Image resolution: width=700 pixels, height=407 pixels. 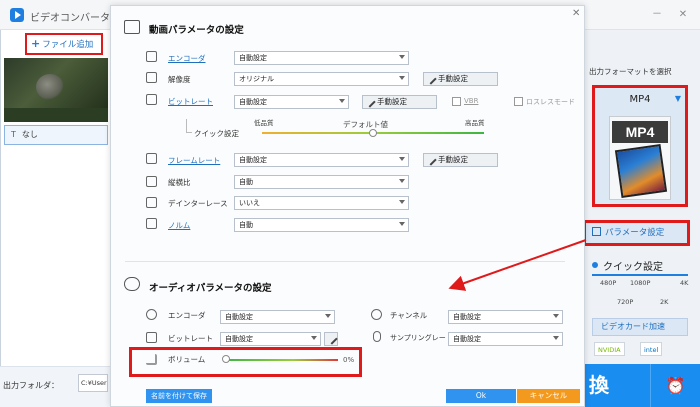 I want to click on speaker-icon, so click(x=151, y=314).